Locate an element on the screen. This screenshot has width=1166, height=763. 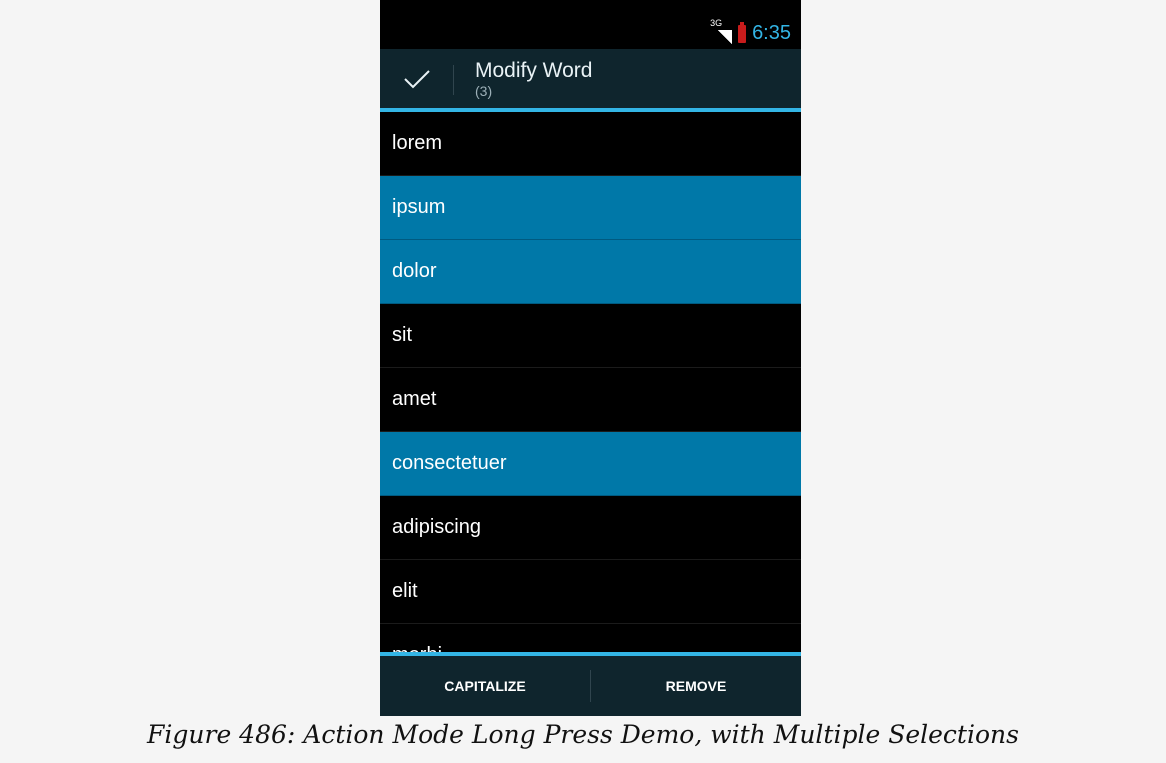
action-mode-title: Modify Word is located at coordinates (534, 70).